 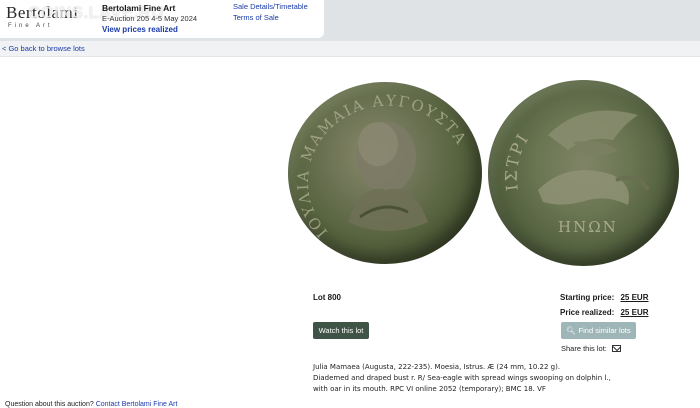 What do you see at coordinates (139, 8) in the screenshot?
I see `auction-name: Bertolami Fine Art` at bounding box center [139, 8].